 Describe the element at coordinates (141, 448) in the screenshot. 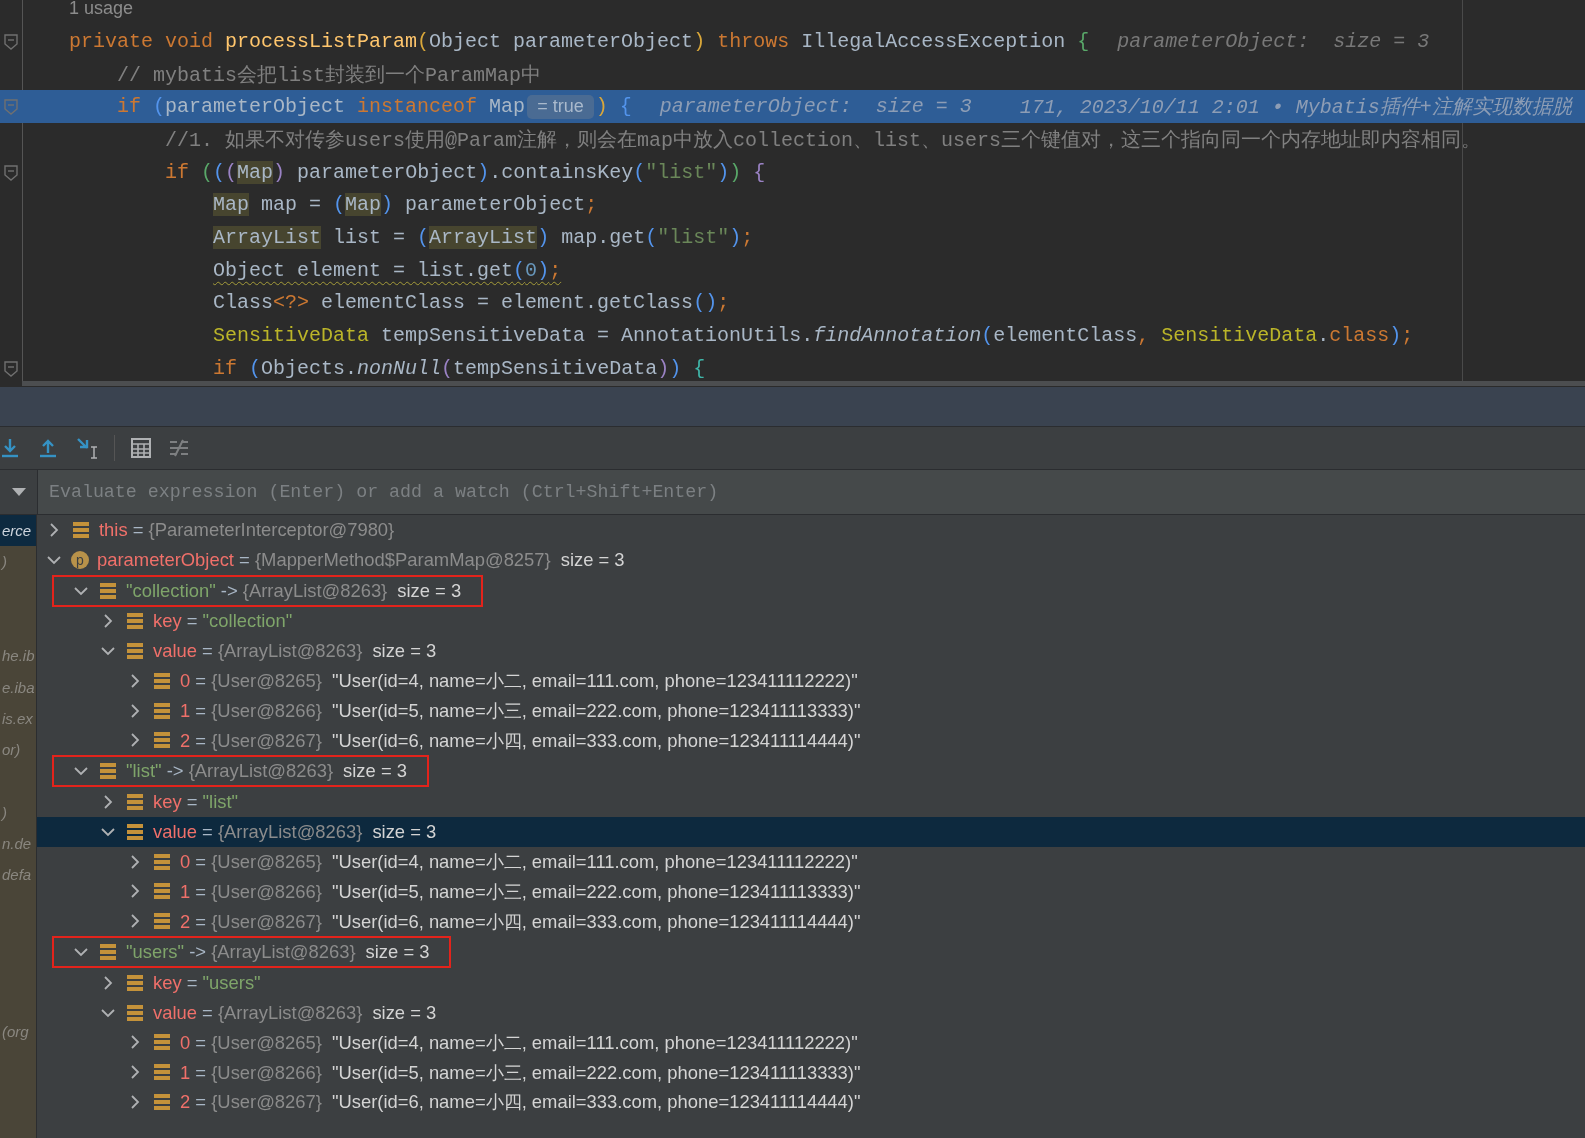

I see `calculator-icon` at that location.